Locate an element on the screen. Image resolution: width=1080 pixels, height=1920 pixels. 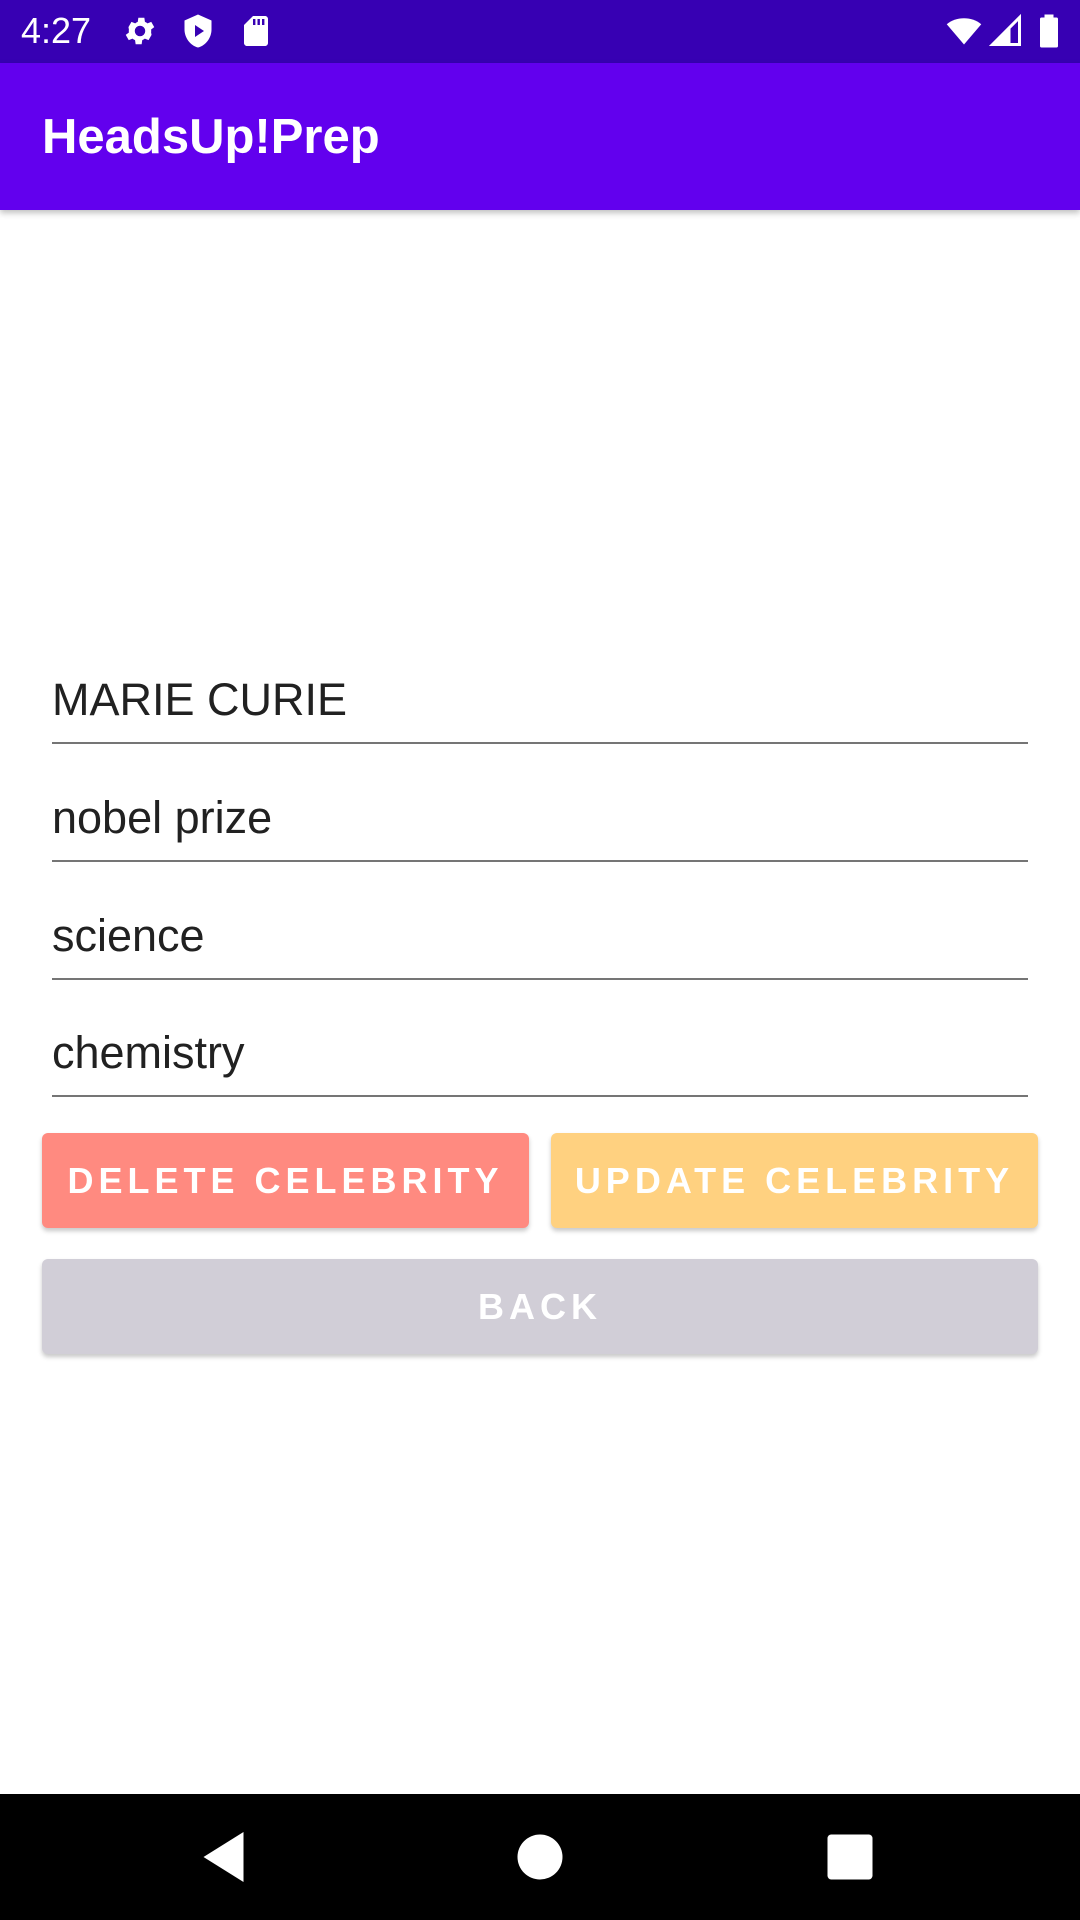
taboo-1-input is located at coordinates (540, 818).